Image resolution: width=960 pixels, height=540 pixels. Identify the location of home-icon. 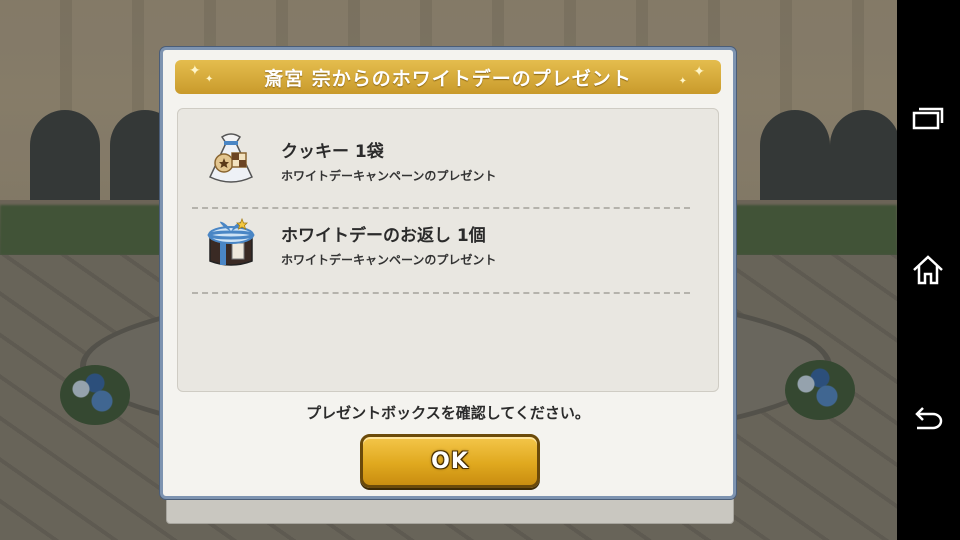
(928, 270).